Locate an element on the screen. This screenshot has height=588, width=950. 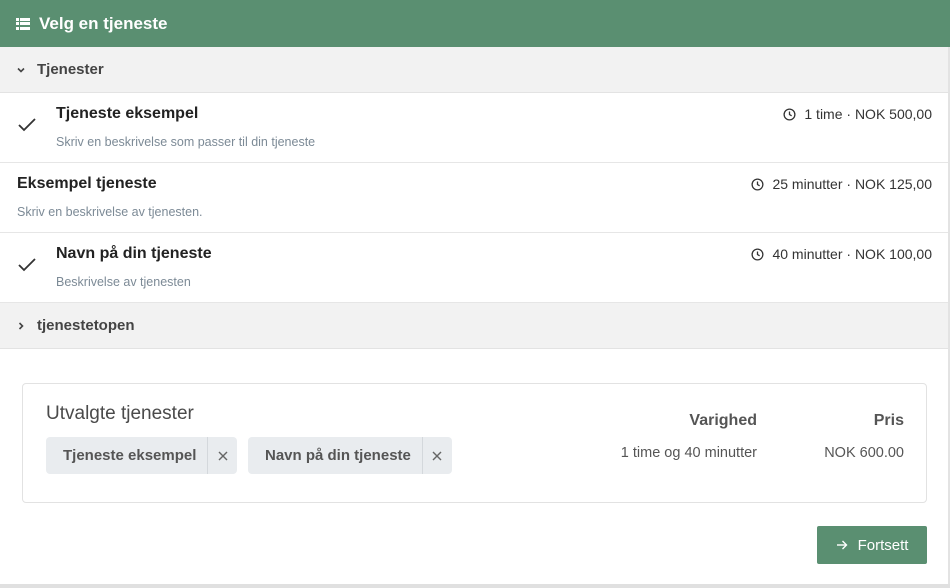
total-price: NOK 600.00 is located at coordinates (864, 453).